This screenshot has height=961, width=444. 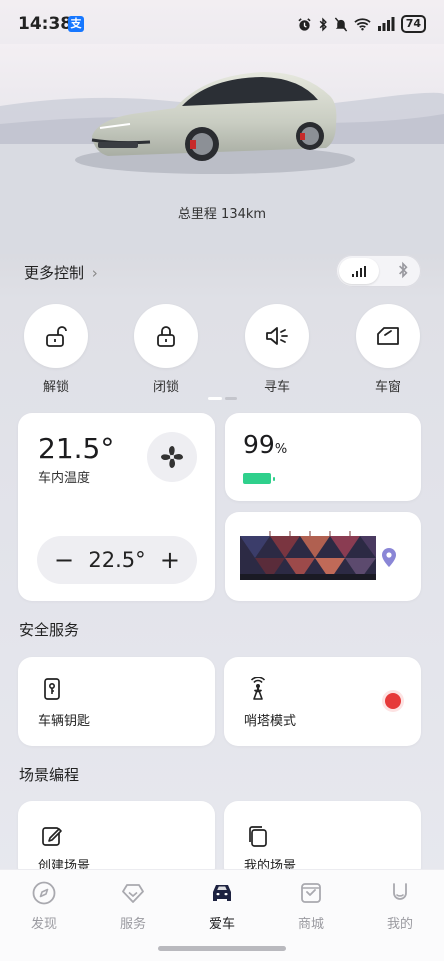 What do you see at coordinates (56, 349) in the screenshot?
I see `unlock-button: 解锁` at bounding box center [56, 349].